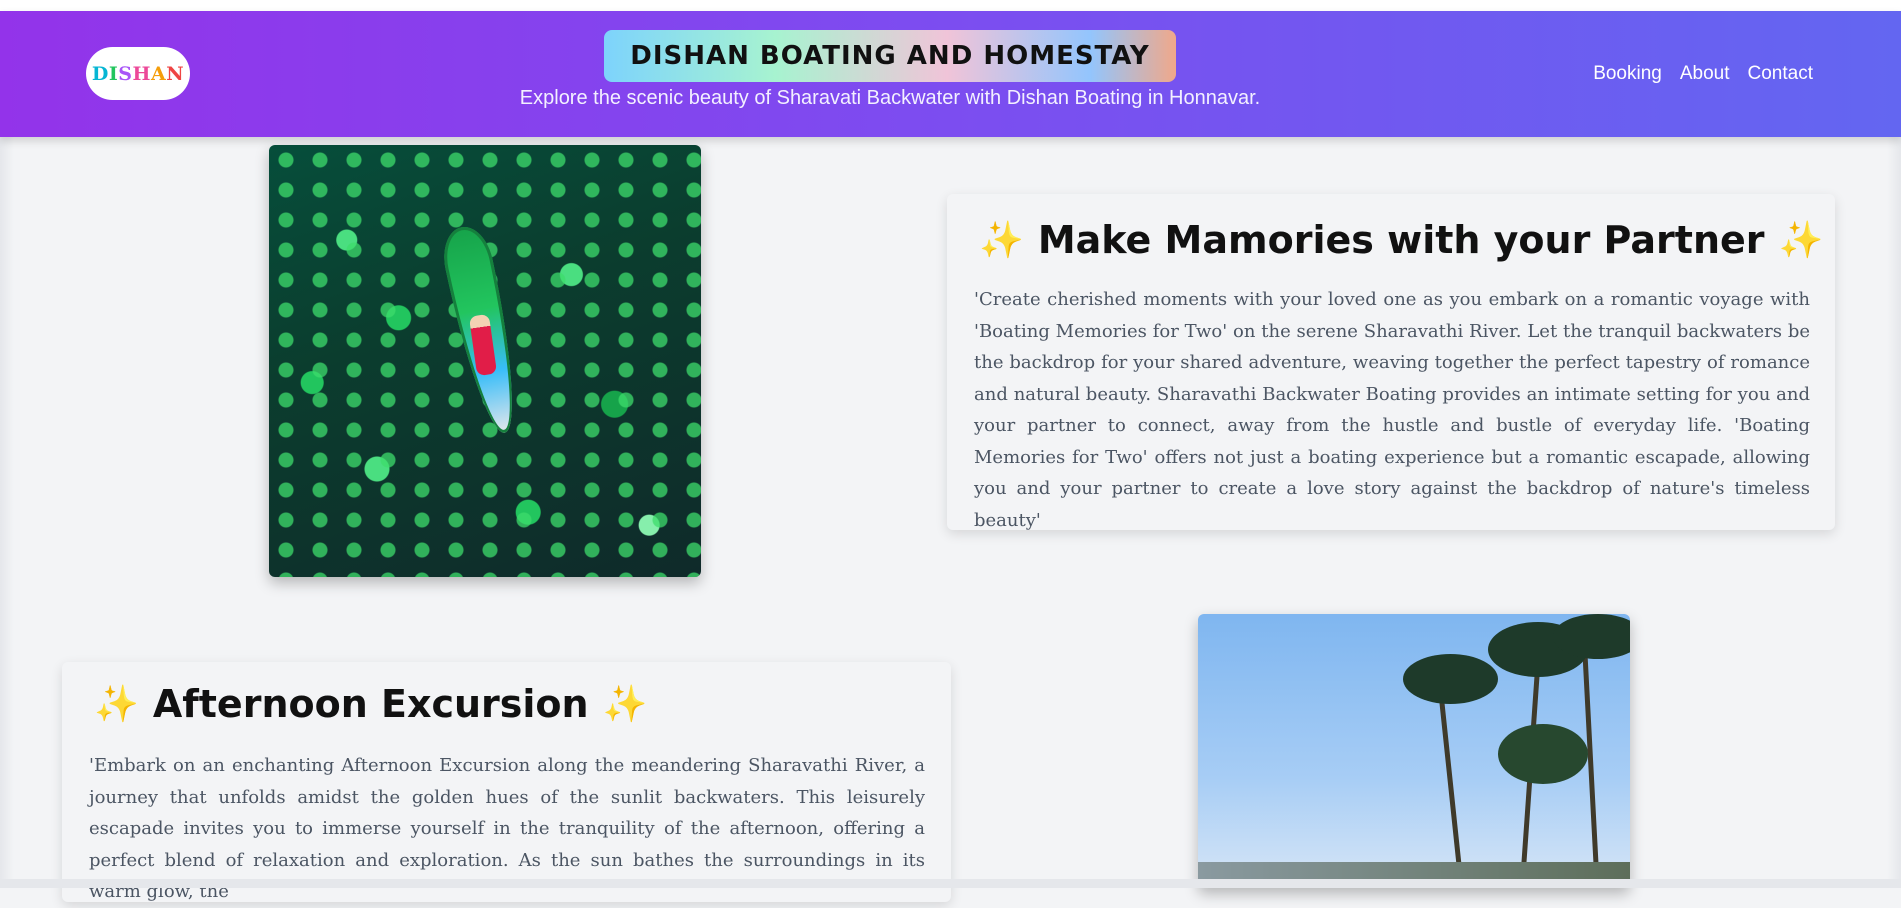  What do you see at coordinates (7, 512) in the screenshot?
I see `page-left-edge` at bounding box center [7, 512].